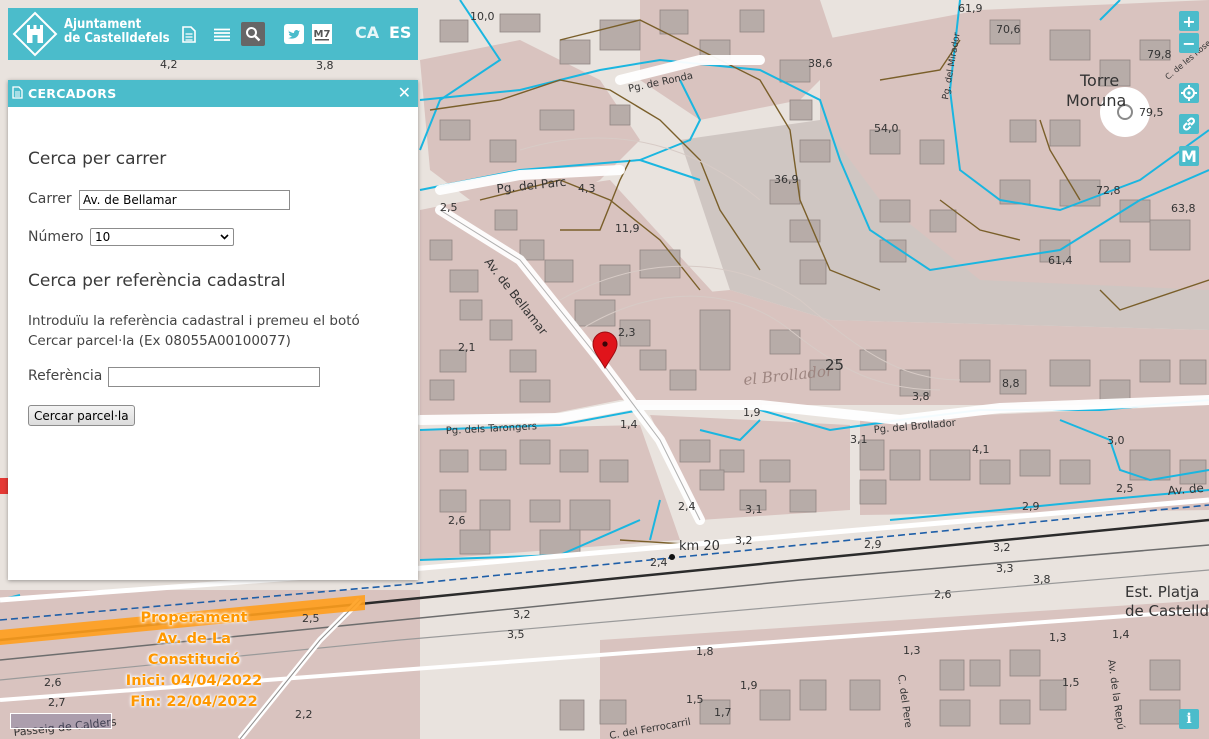 Image resolution: width=1209 pixels, height=739 pixels. I want to click on reference-input, so click(214, 377).